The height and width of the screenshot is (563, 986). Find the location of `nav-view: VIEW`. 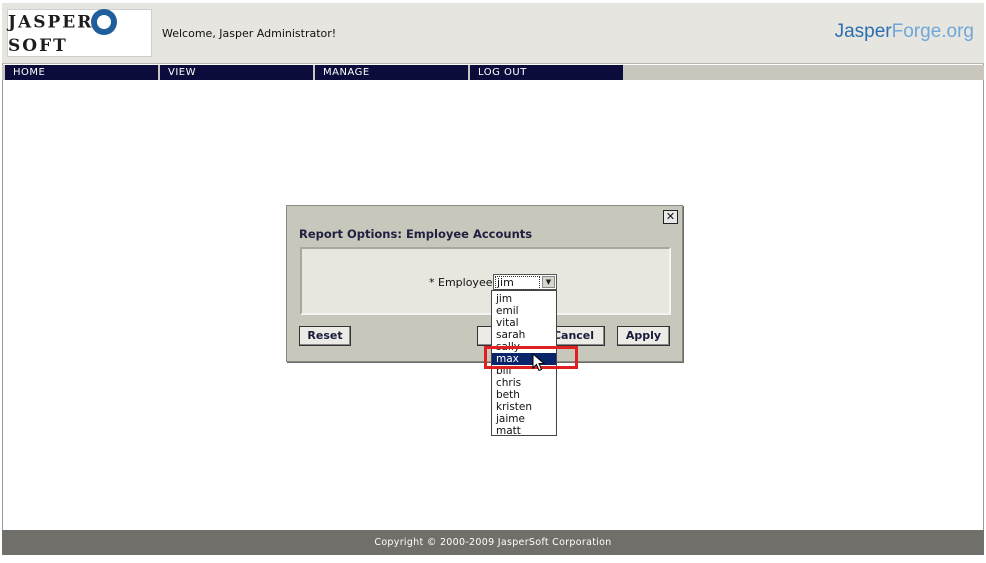

nav-view: VIEW is located at coordinates (236, 72).